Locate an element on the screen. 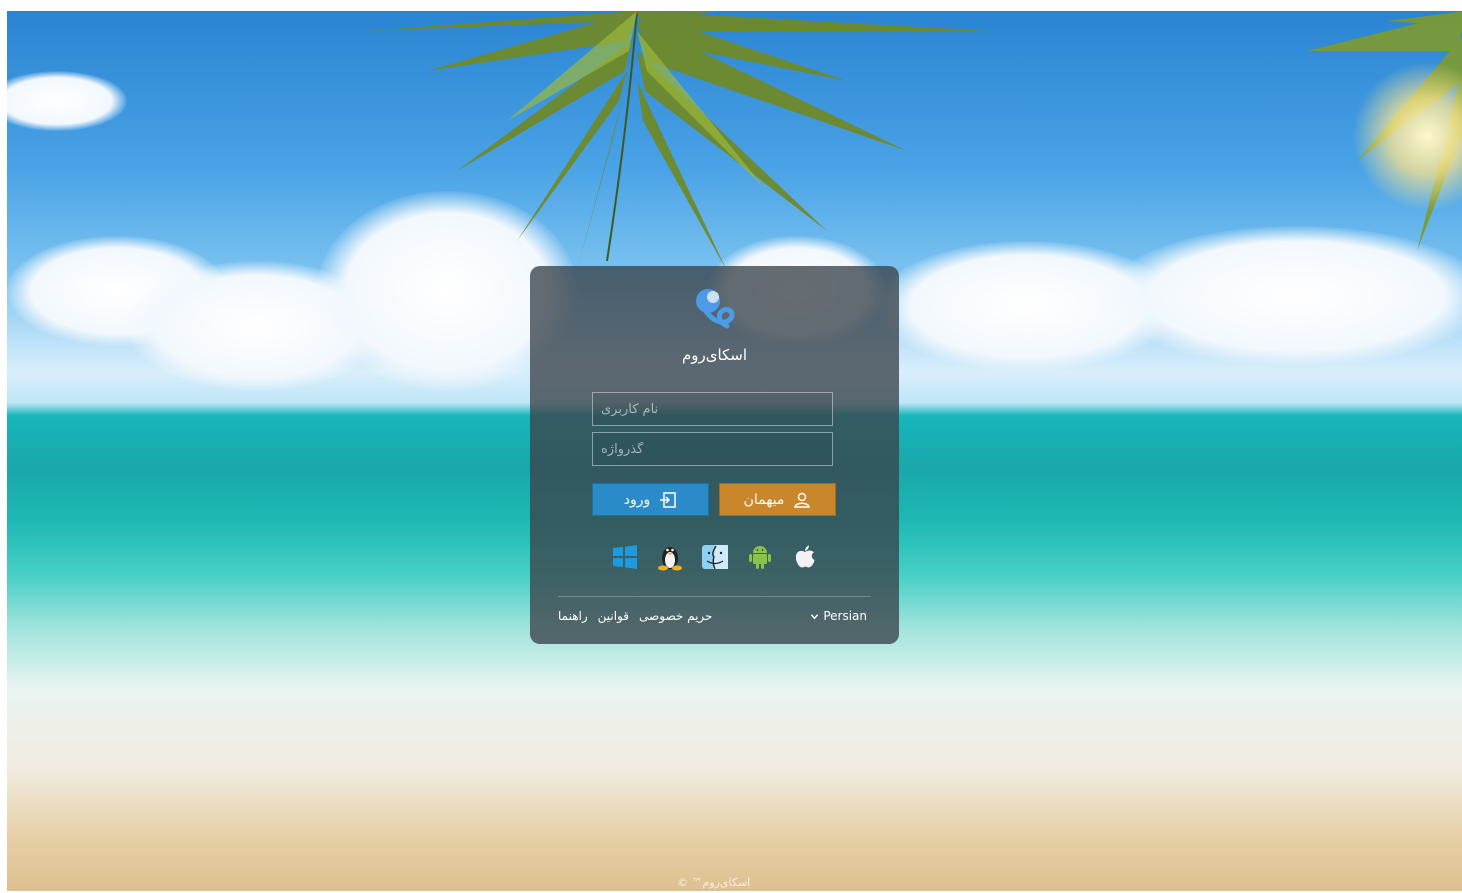 This screenshot has width=1462, height=893. guest-button-label: میهمان is located at coordinates (764, 499).